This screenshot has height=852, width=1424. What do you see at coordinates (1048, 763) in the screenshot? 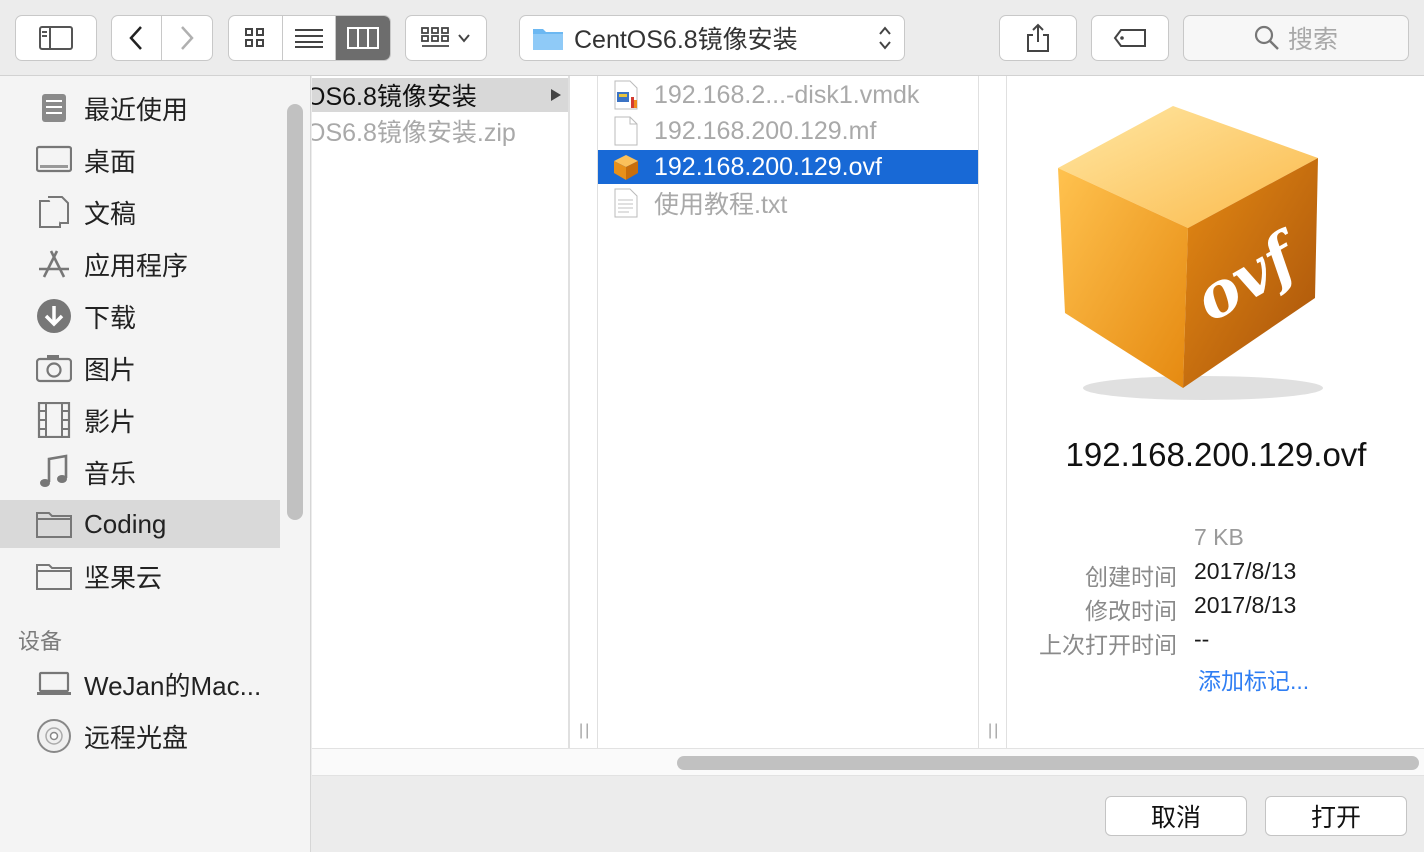
I see `horizontal-scrollbar-thumb` at bounding box center [1048, 763].